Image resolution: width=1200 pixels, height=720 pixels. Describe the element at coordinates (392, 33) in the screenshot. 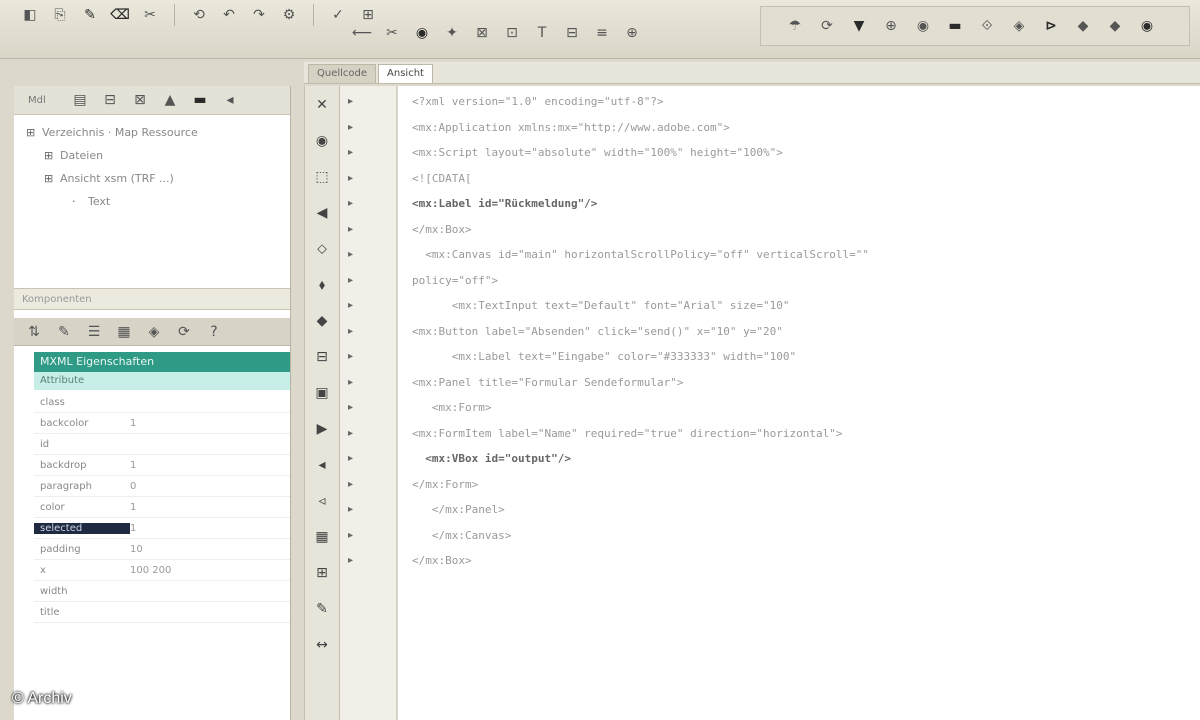

I see `insert-button-2-icon: ✂` at that location.